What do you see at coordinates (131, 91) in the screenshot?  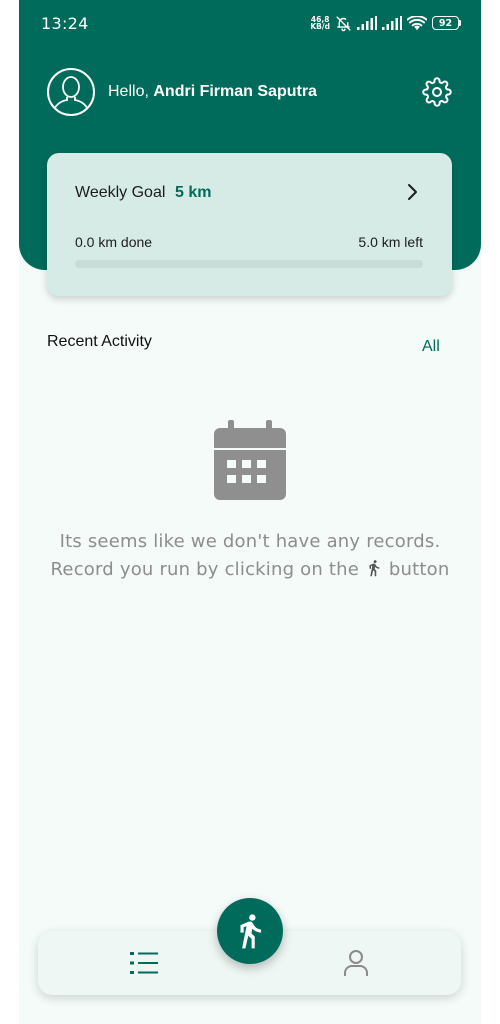 I see `greeting-prefix: Hello,` at bounding box center [131, 91].